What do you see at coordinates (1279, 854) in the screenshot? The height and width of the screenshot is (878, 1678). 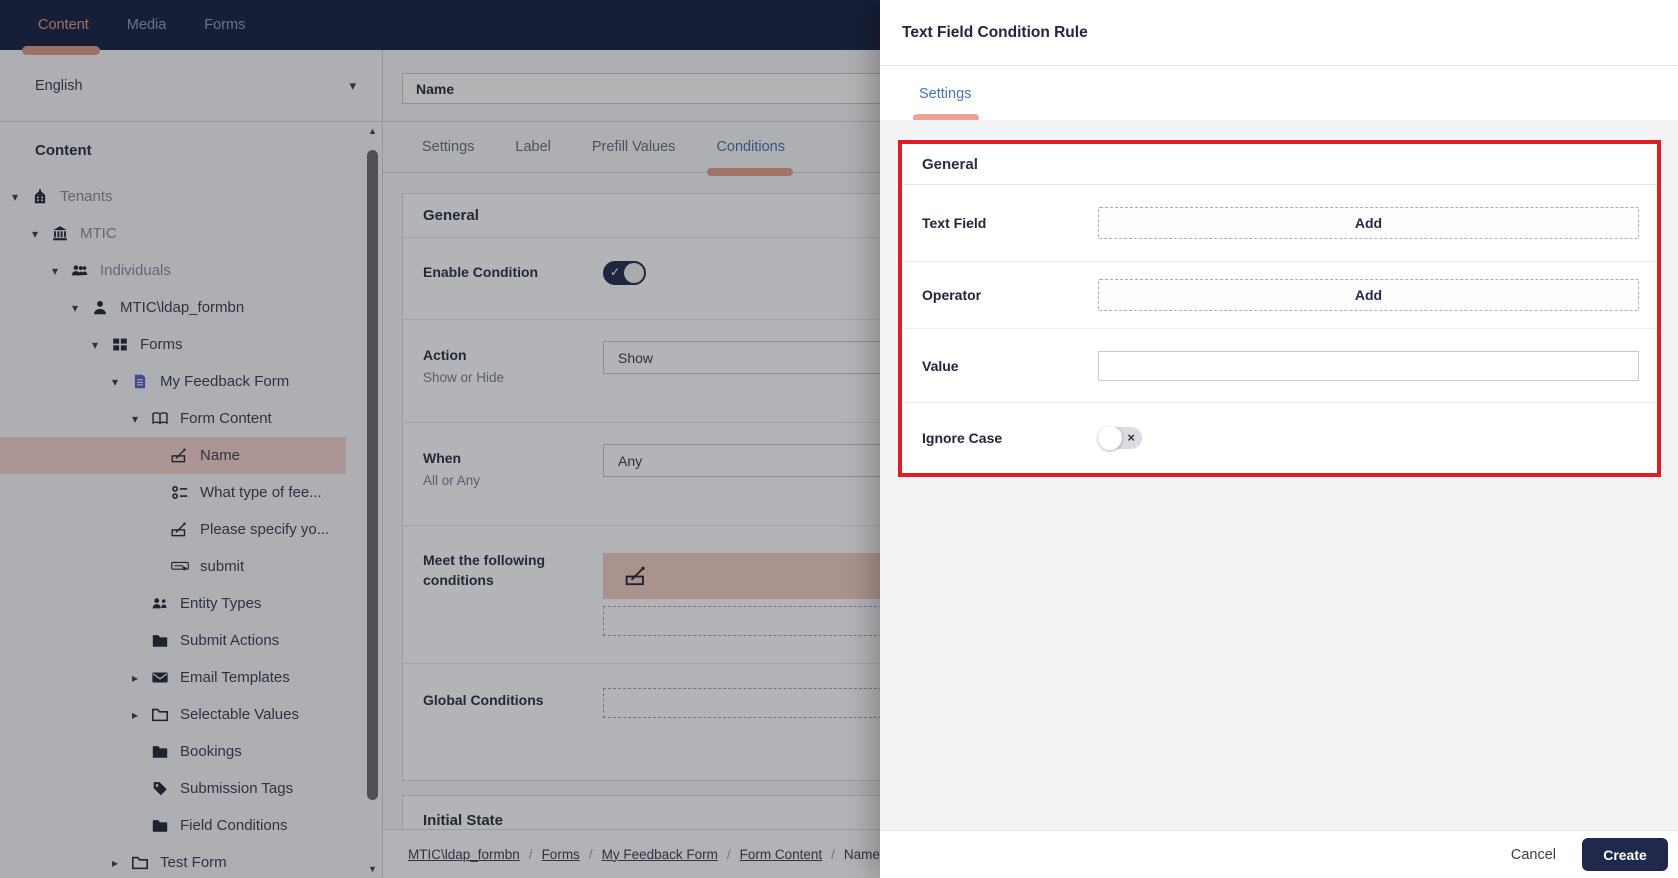 I see `panel-footer: Cancel Create` at bounding box center [1279, 854].